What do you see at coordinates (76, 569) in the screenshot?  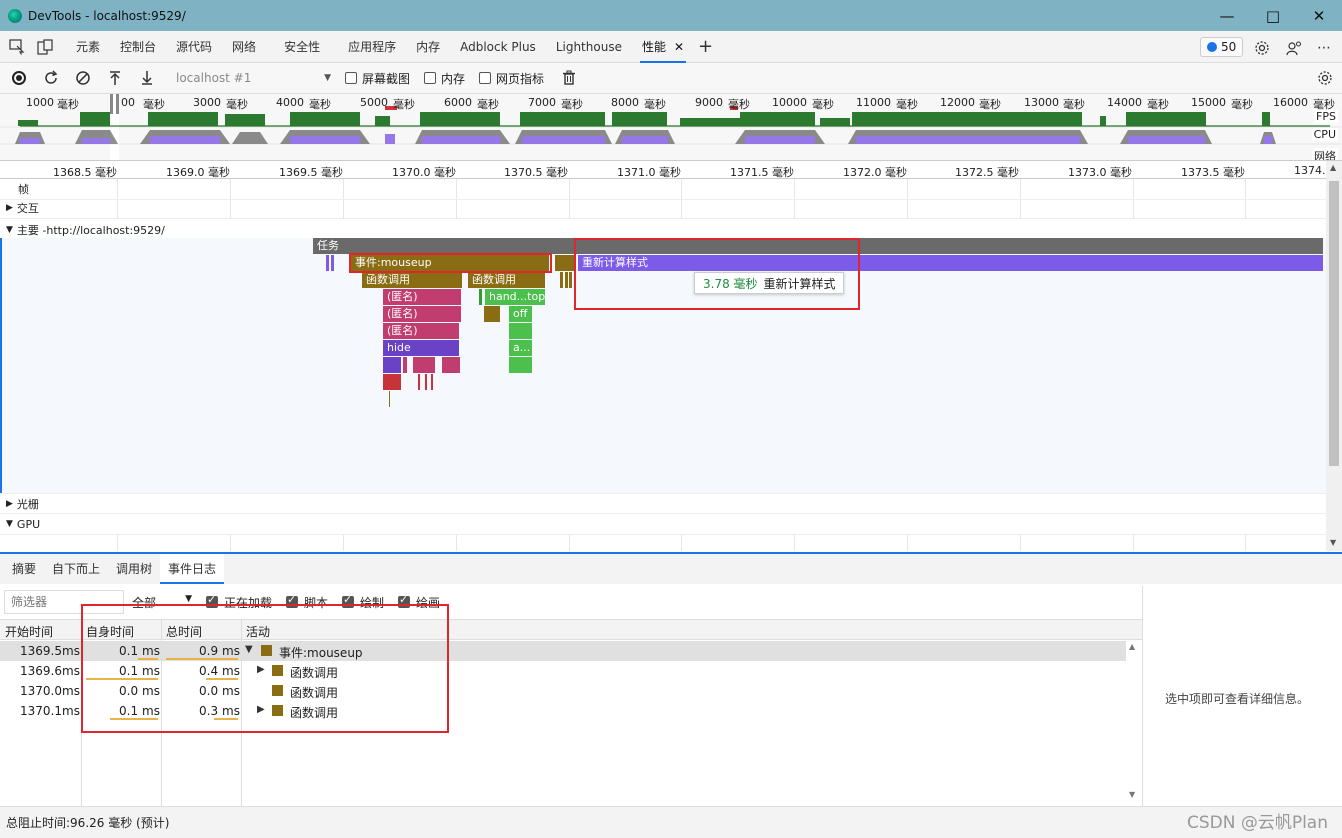 I see `tab-bottom-up: 自下而上` at bounding box center [76, 569].